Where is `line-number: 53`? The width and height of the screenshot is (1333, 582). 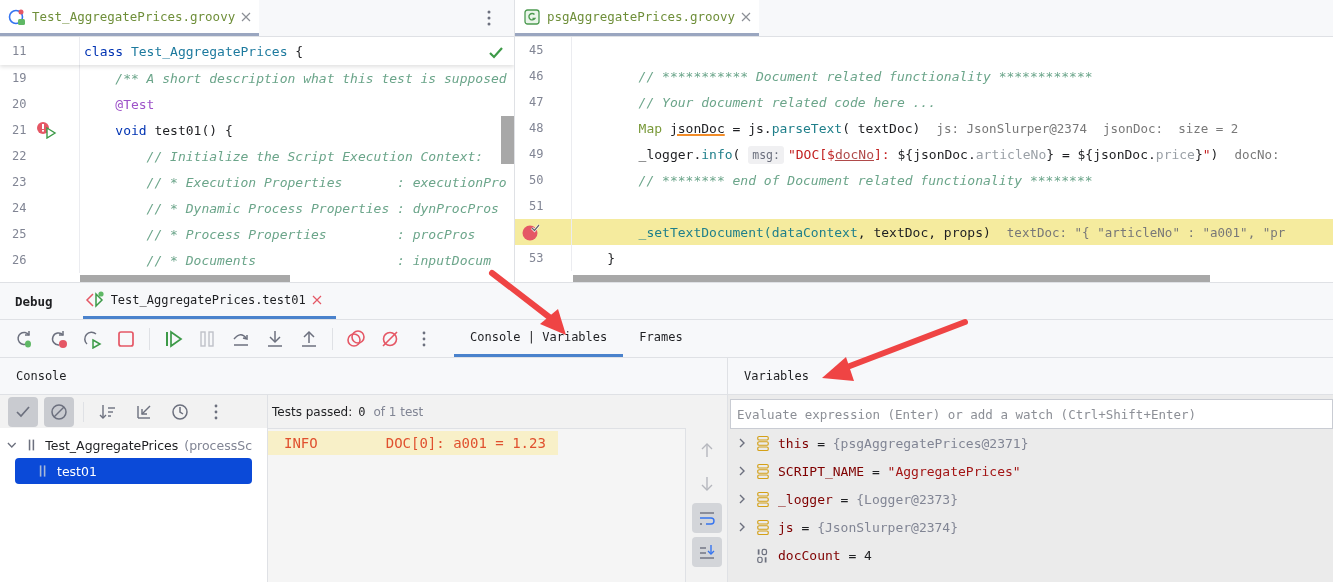
line-number: 53 is located at coordinates (537, 258).